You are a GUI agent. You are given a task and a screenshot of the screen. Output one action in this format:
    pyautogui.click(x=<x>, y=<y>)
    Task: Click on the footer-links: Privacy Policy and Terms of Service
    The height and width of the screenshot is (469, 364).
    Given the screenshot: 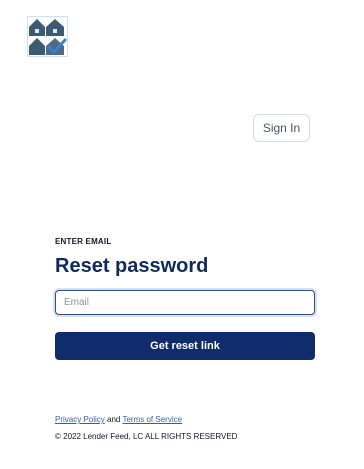 What is the action you would take?
    pyautogui.click(x=118, y=419)
    